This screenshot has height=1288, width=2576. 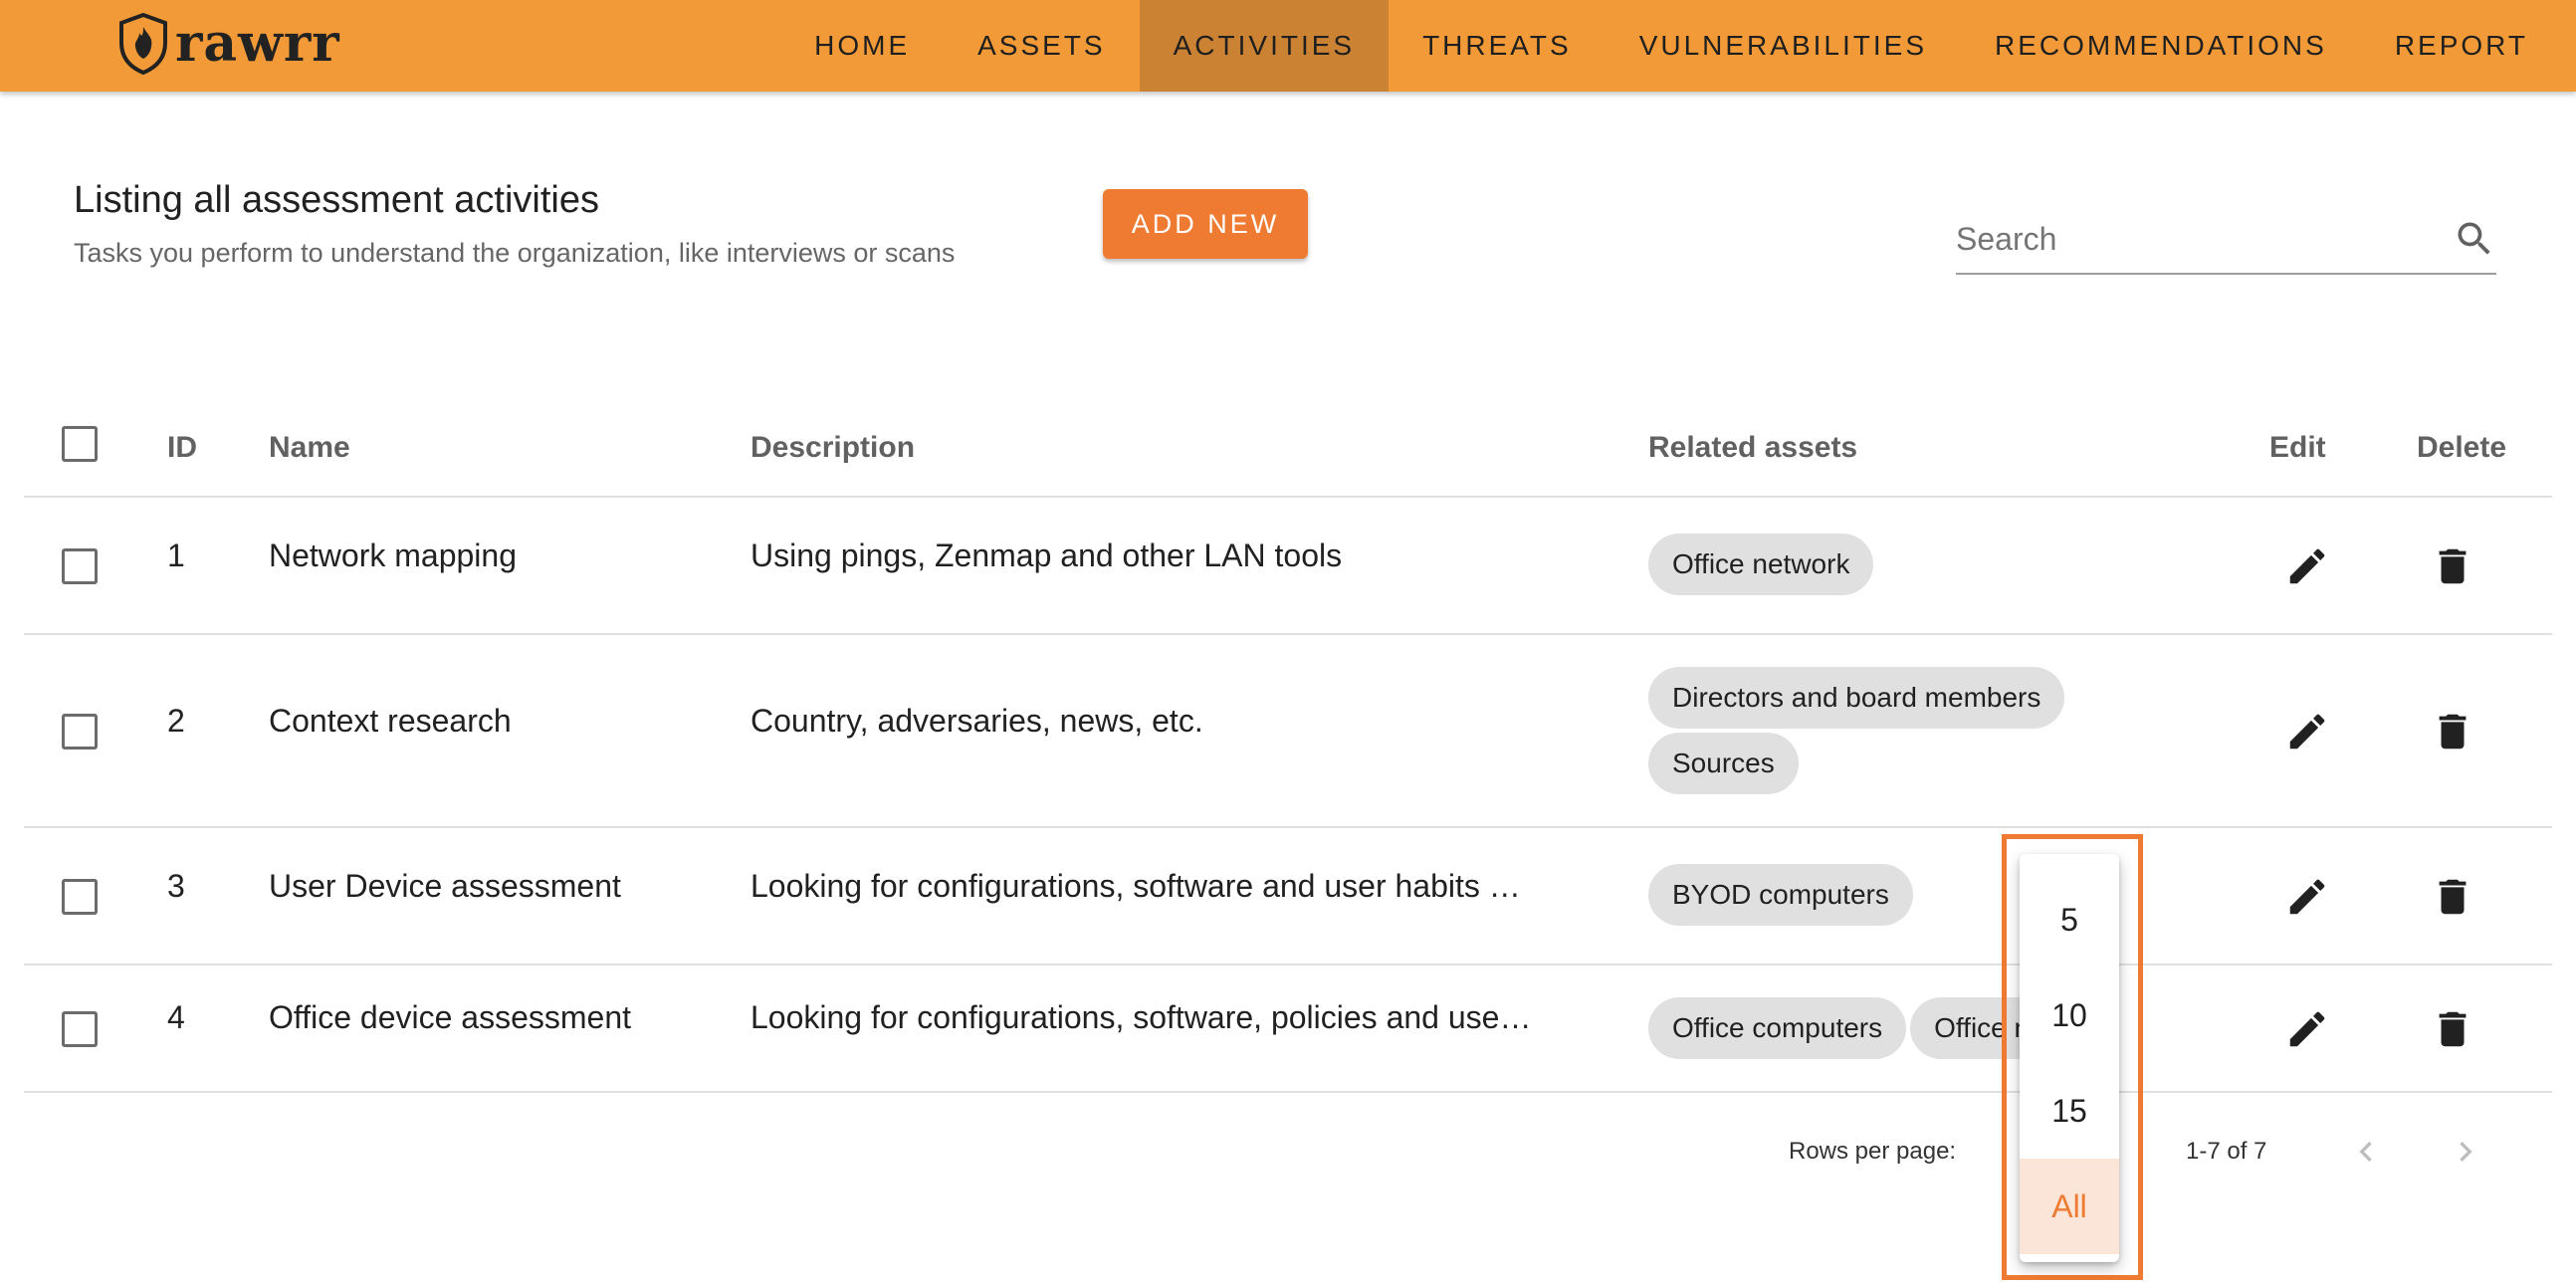 What do you see at coordinates (1047, 555) in the screenshot?
I see `row-description: Using pings, Zenmap and other LAN tools` at bounding box center [1047, 555].